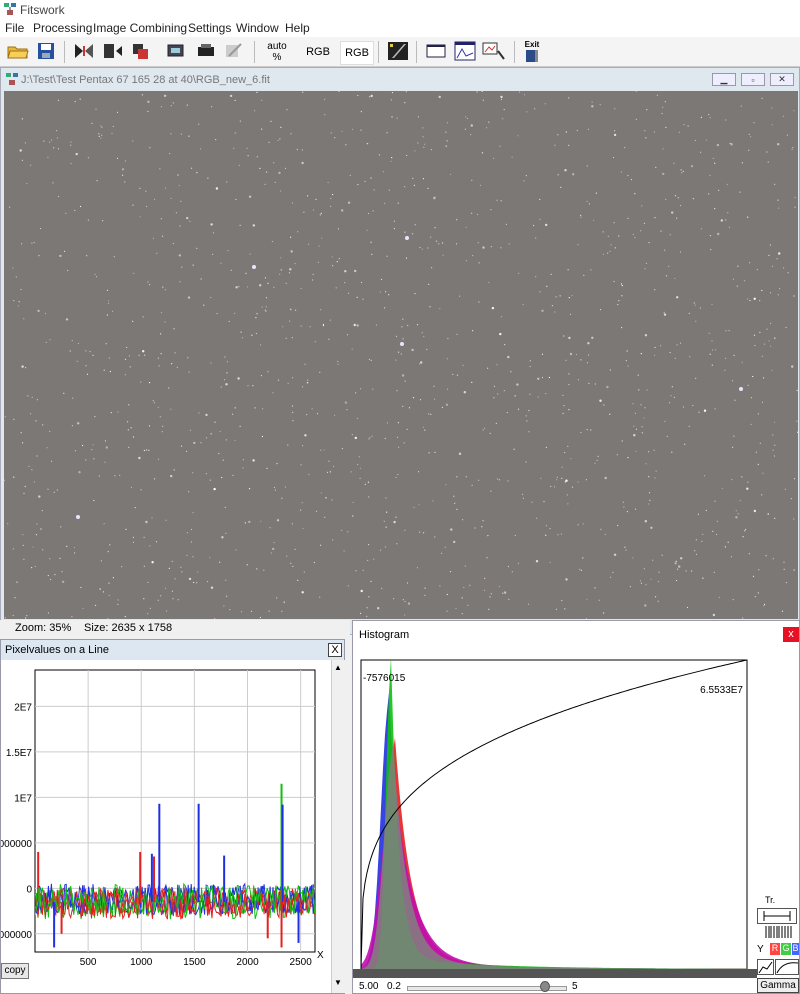 The height and width of the screenshot is (994, 800). I want to click on scroll-down-icon: ▼, so click(338, 982).